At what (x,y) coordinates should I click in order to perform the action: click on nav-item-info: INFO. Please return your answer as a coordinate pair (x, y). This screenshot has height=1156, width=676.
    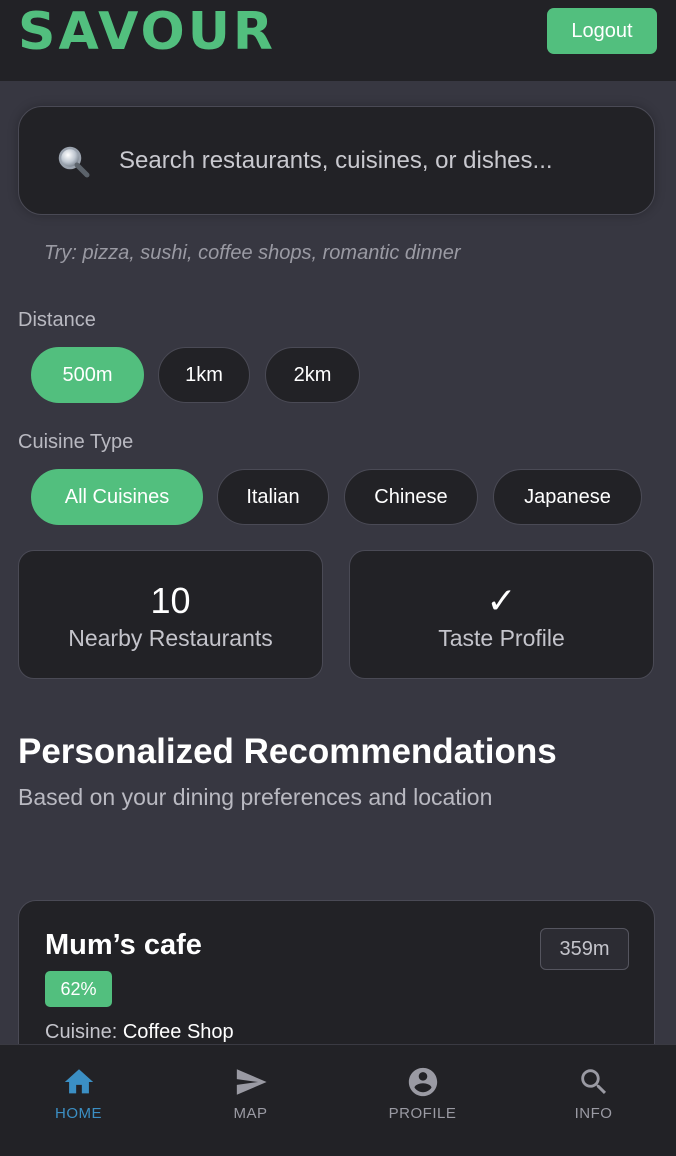
    Looking at the image, I should click on (592, 1100).